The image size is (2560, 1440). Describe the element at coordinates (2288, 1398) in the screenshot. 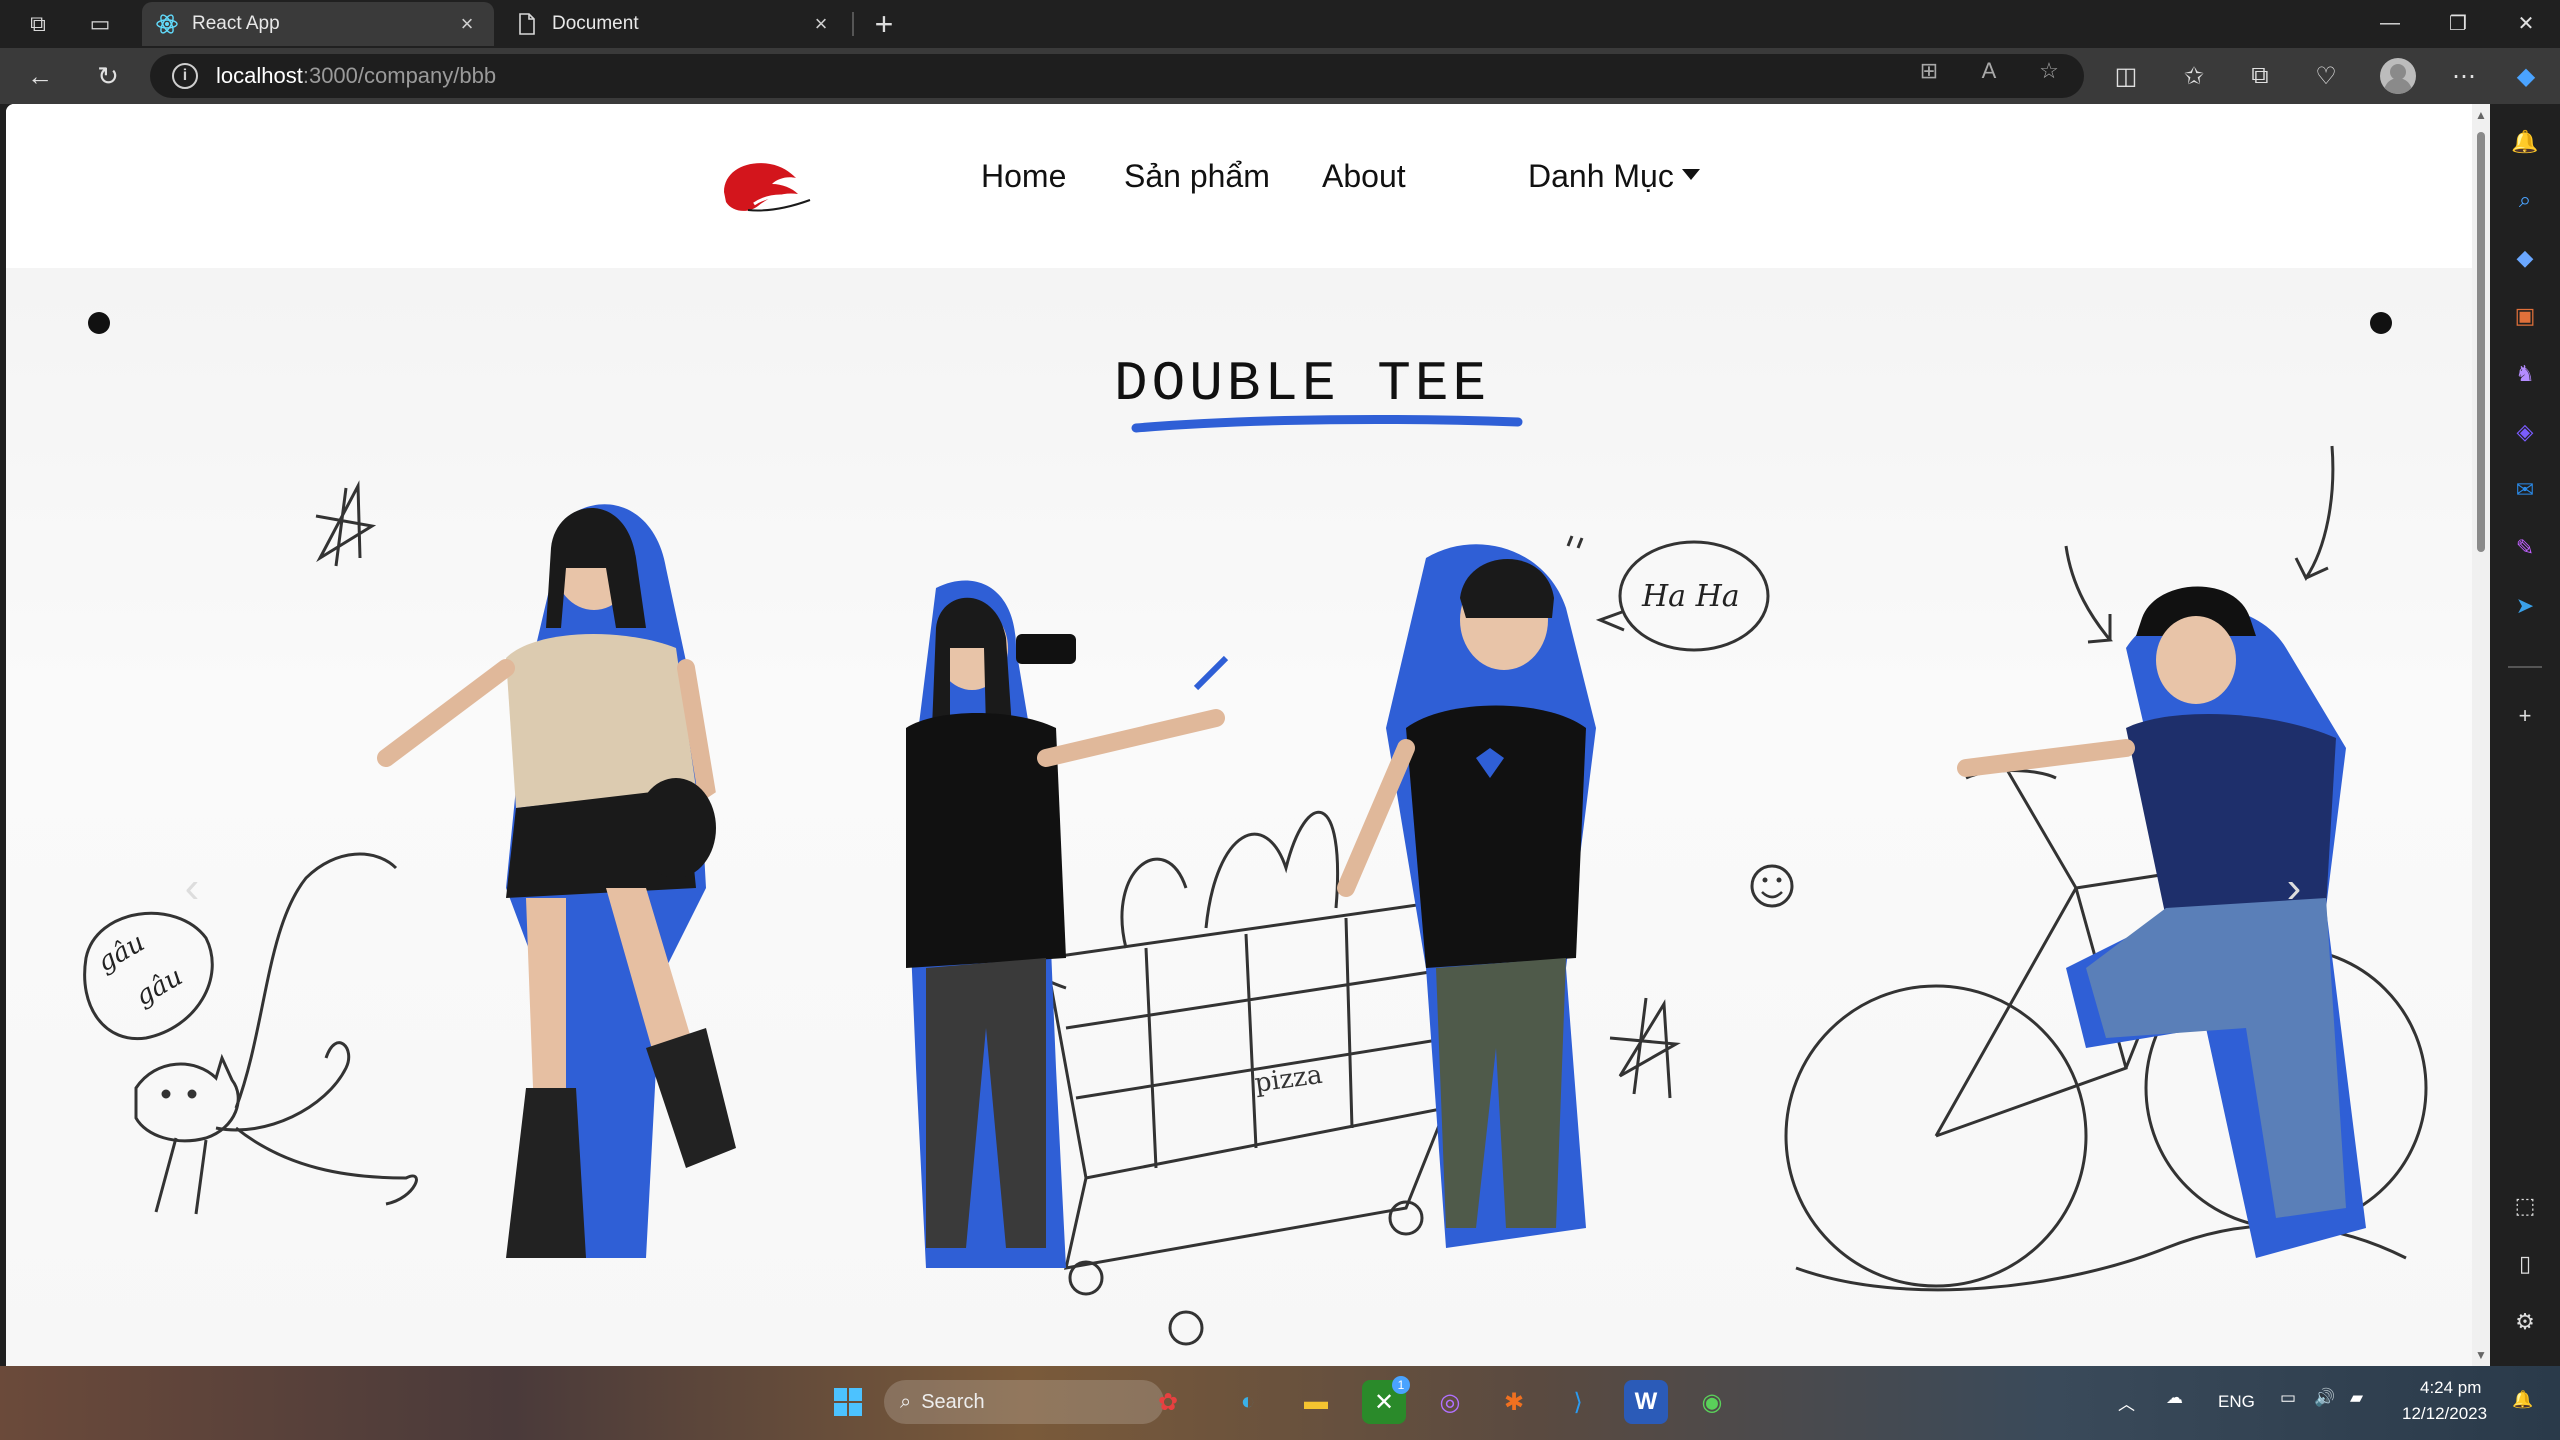

I see `network-icon: ▭` at that location.